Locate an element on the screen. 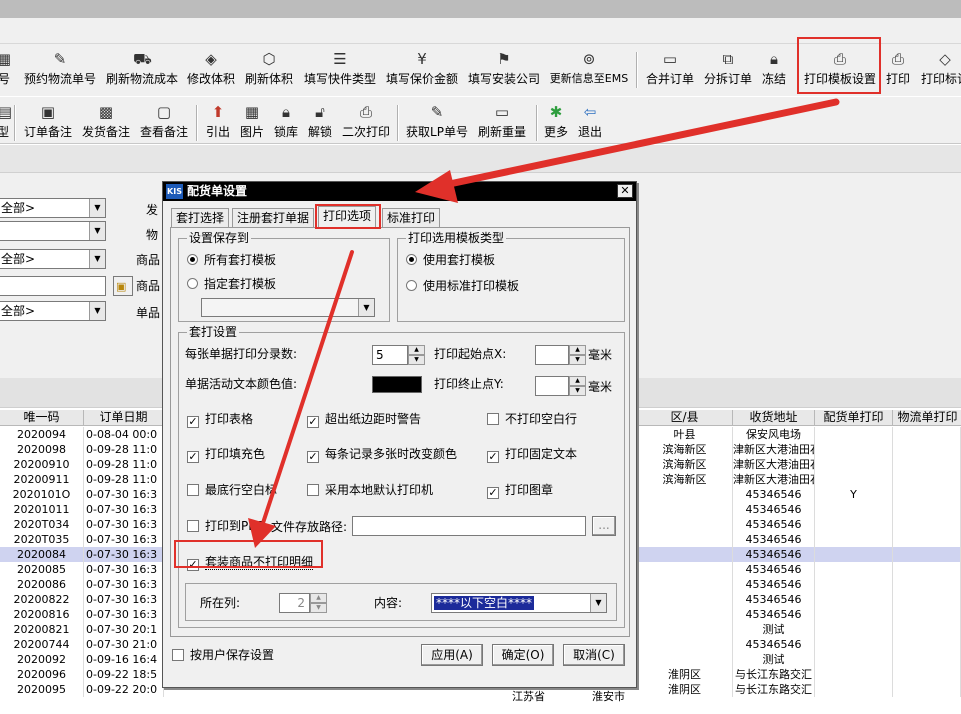 The width and height of the screenshot is (961, 714). arrow-to-tab is located at coordinates (627, 150).